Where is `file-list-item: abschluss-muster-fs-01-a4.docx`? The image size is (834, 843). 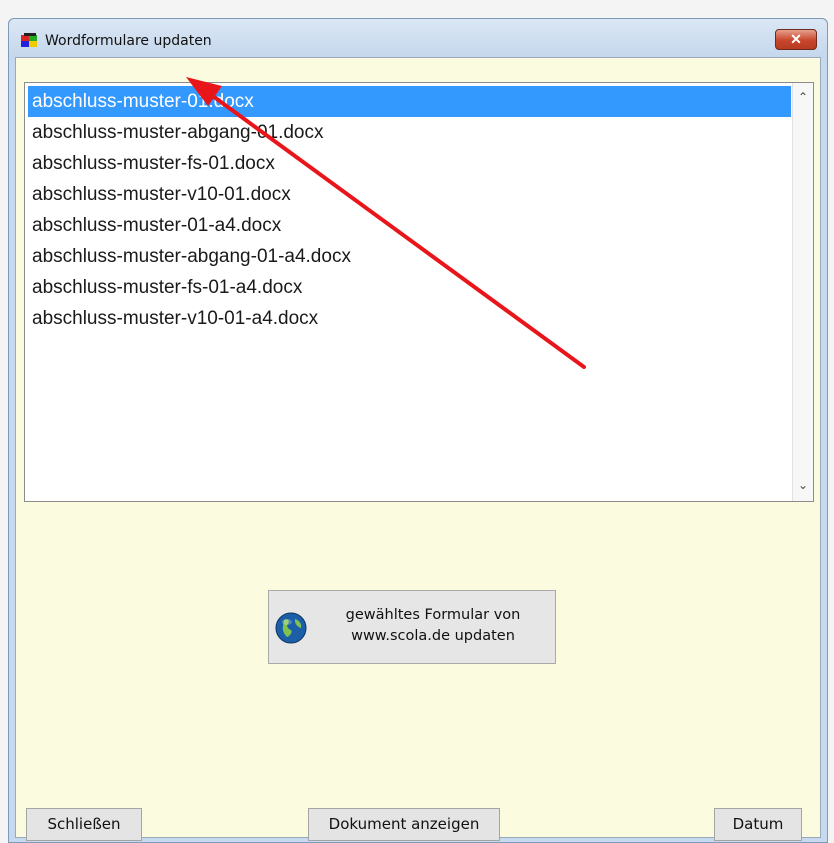 file-list-item: abschluss-muster-fs-01-a4.docx is located at coordinates (409, 287).